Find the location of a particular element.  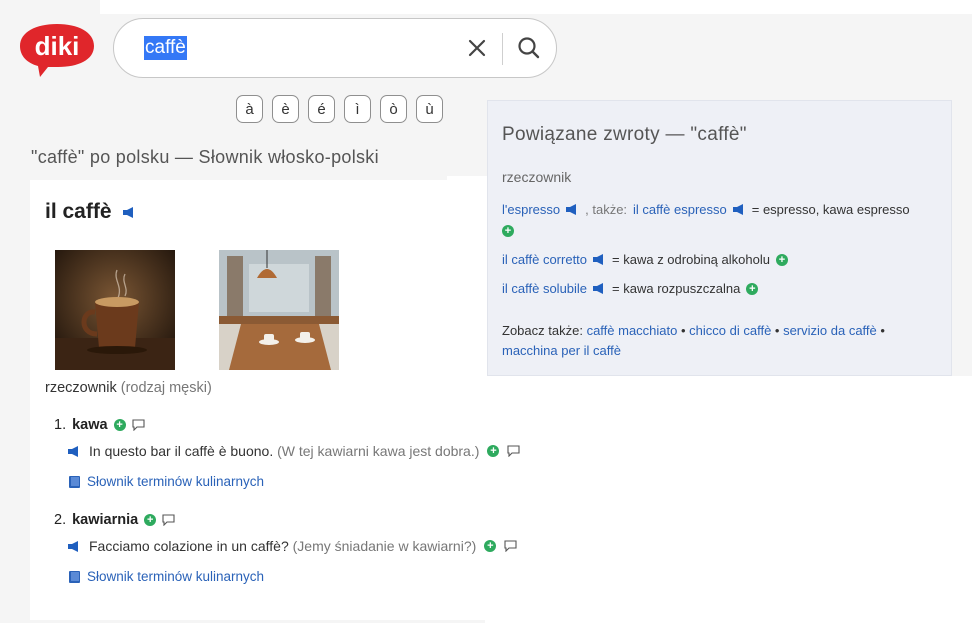

char-button: ì is located at coordinates (357, 109).